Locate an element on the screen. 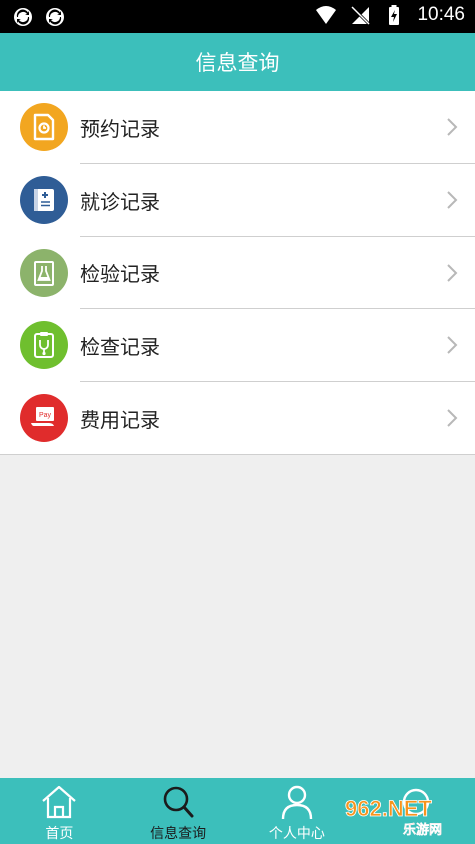 The image size is (475, 844). app-header: 信息查询 is located at coordinates (237, 62).